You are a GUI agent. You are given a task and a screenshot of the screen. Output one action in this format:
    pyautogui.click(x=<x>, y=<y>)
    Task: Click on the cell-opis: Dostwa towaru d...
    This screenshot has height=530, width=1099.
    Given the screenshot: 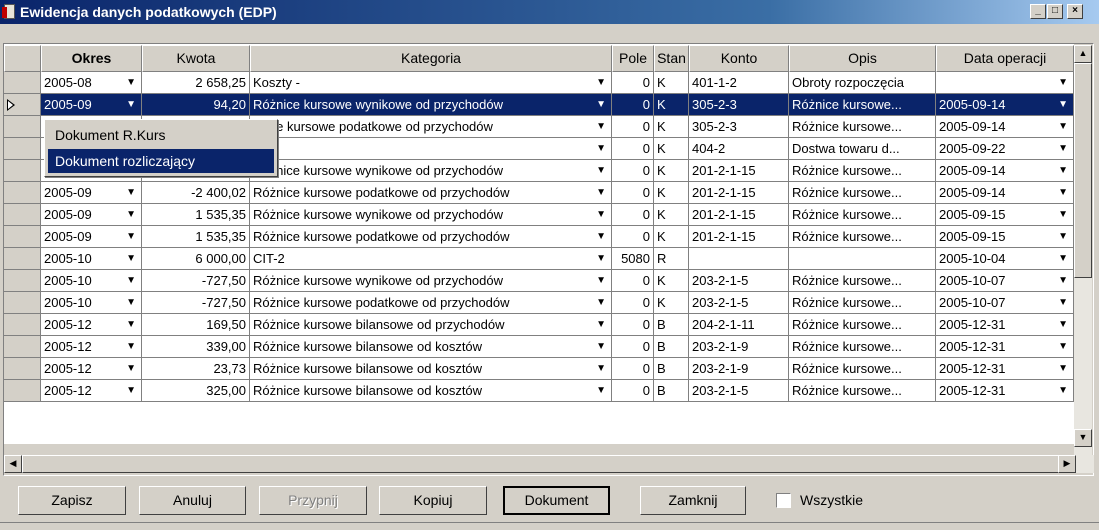 What is the action you would take?
    pyautogui.click(x=862, y=149)
    